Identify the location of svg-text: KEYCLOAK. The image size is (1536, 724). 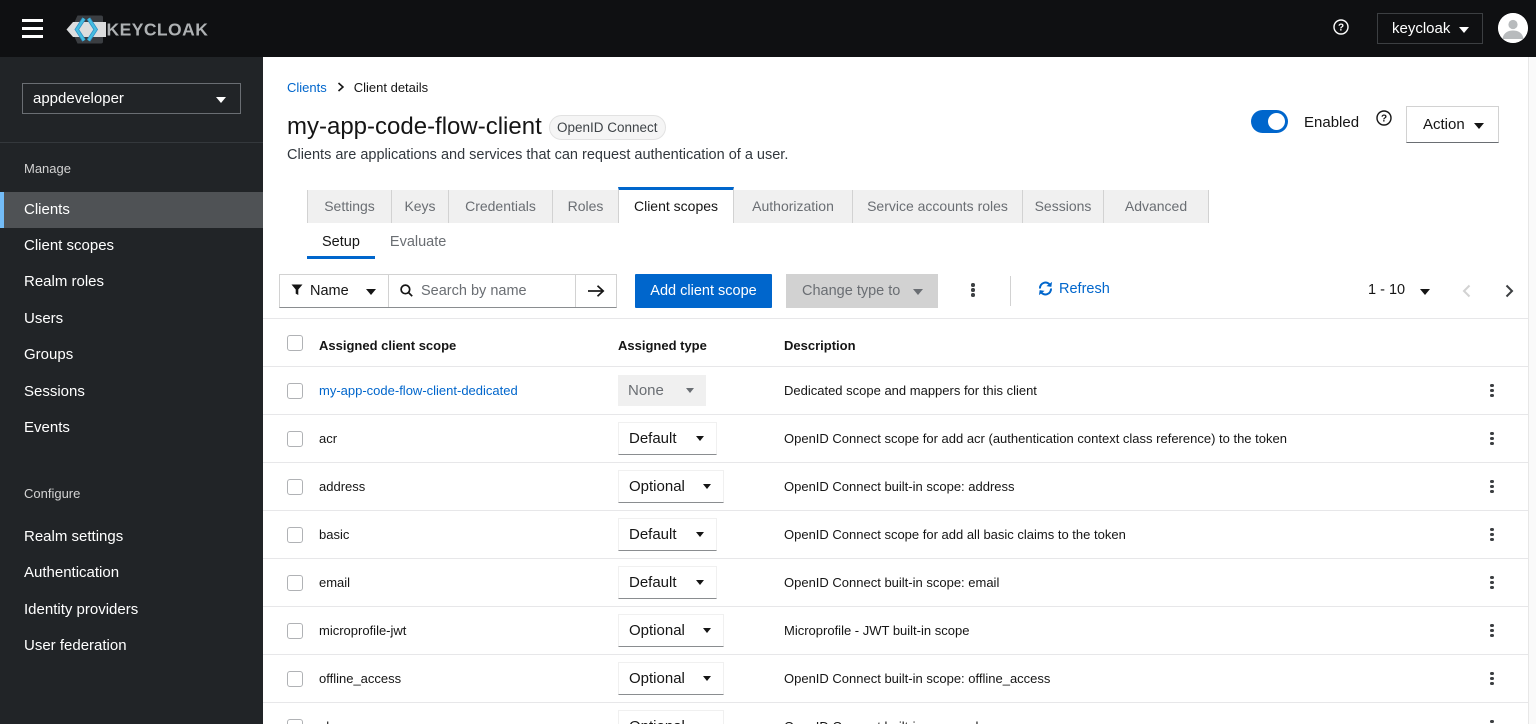
(158, 30).